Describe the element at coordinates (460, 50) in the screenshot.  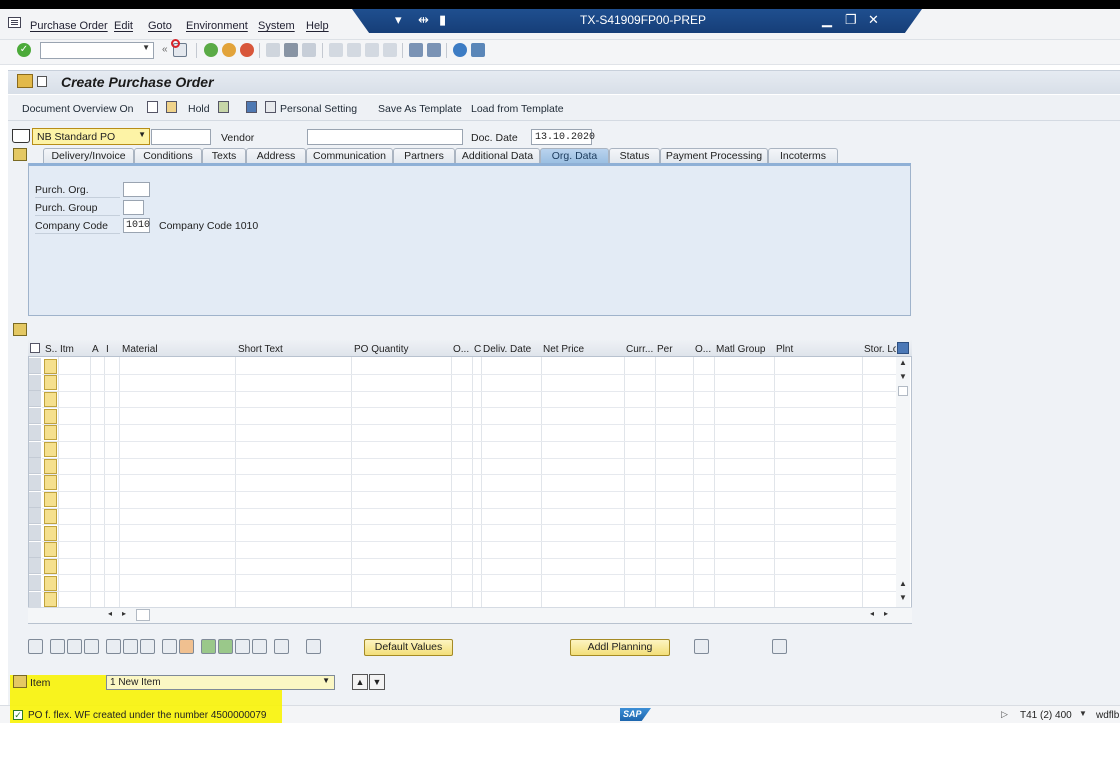
I see `help-icon` at that location.